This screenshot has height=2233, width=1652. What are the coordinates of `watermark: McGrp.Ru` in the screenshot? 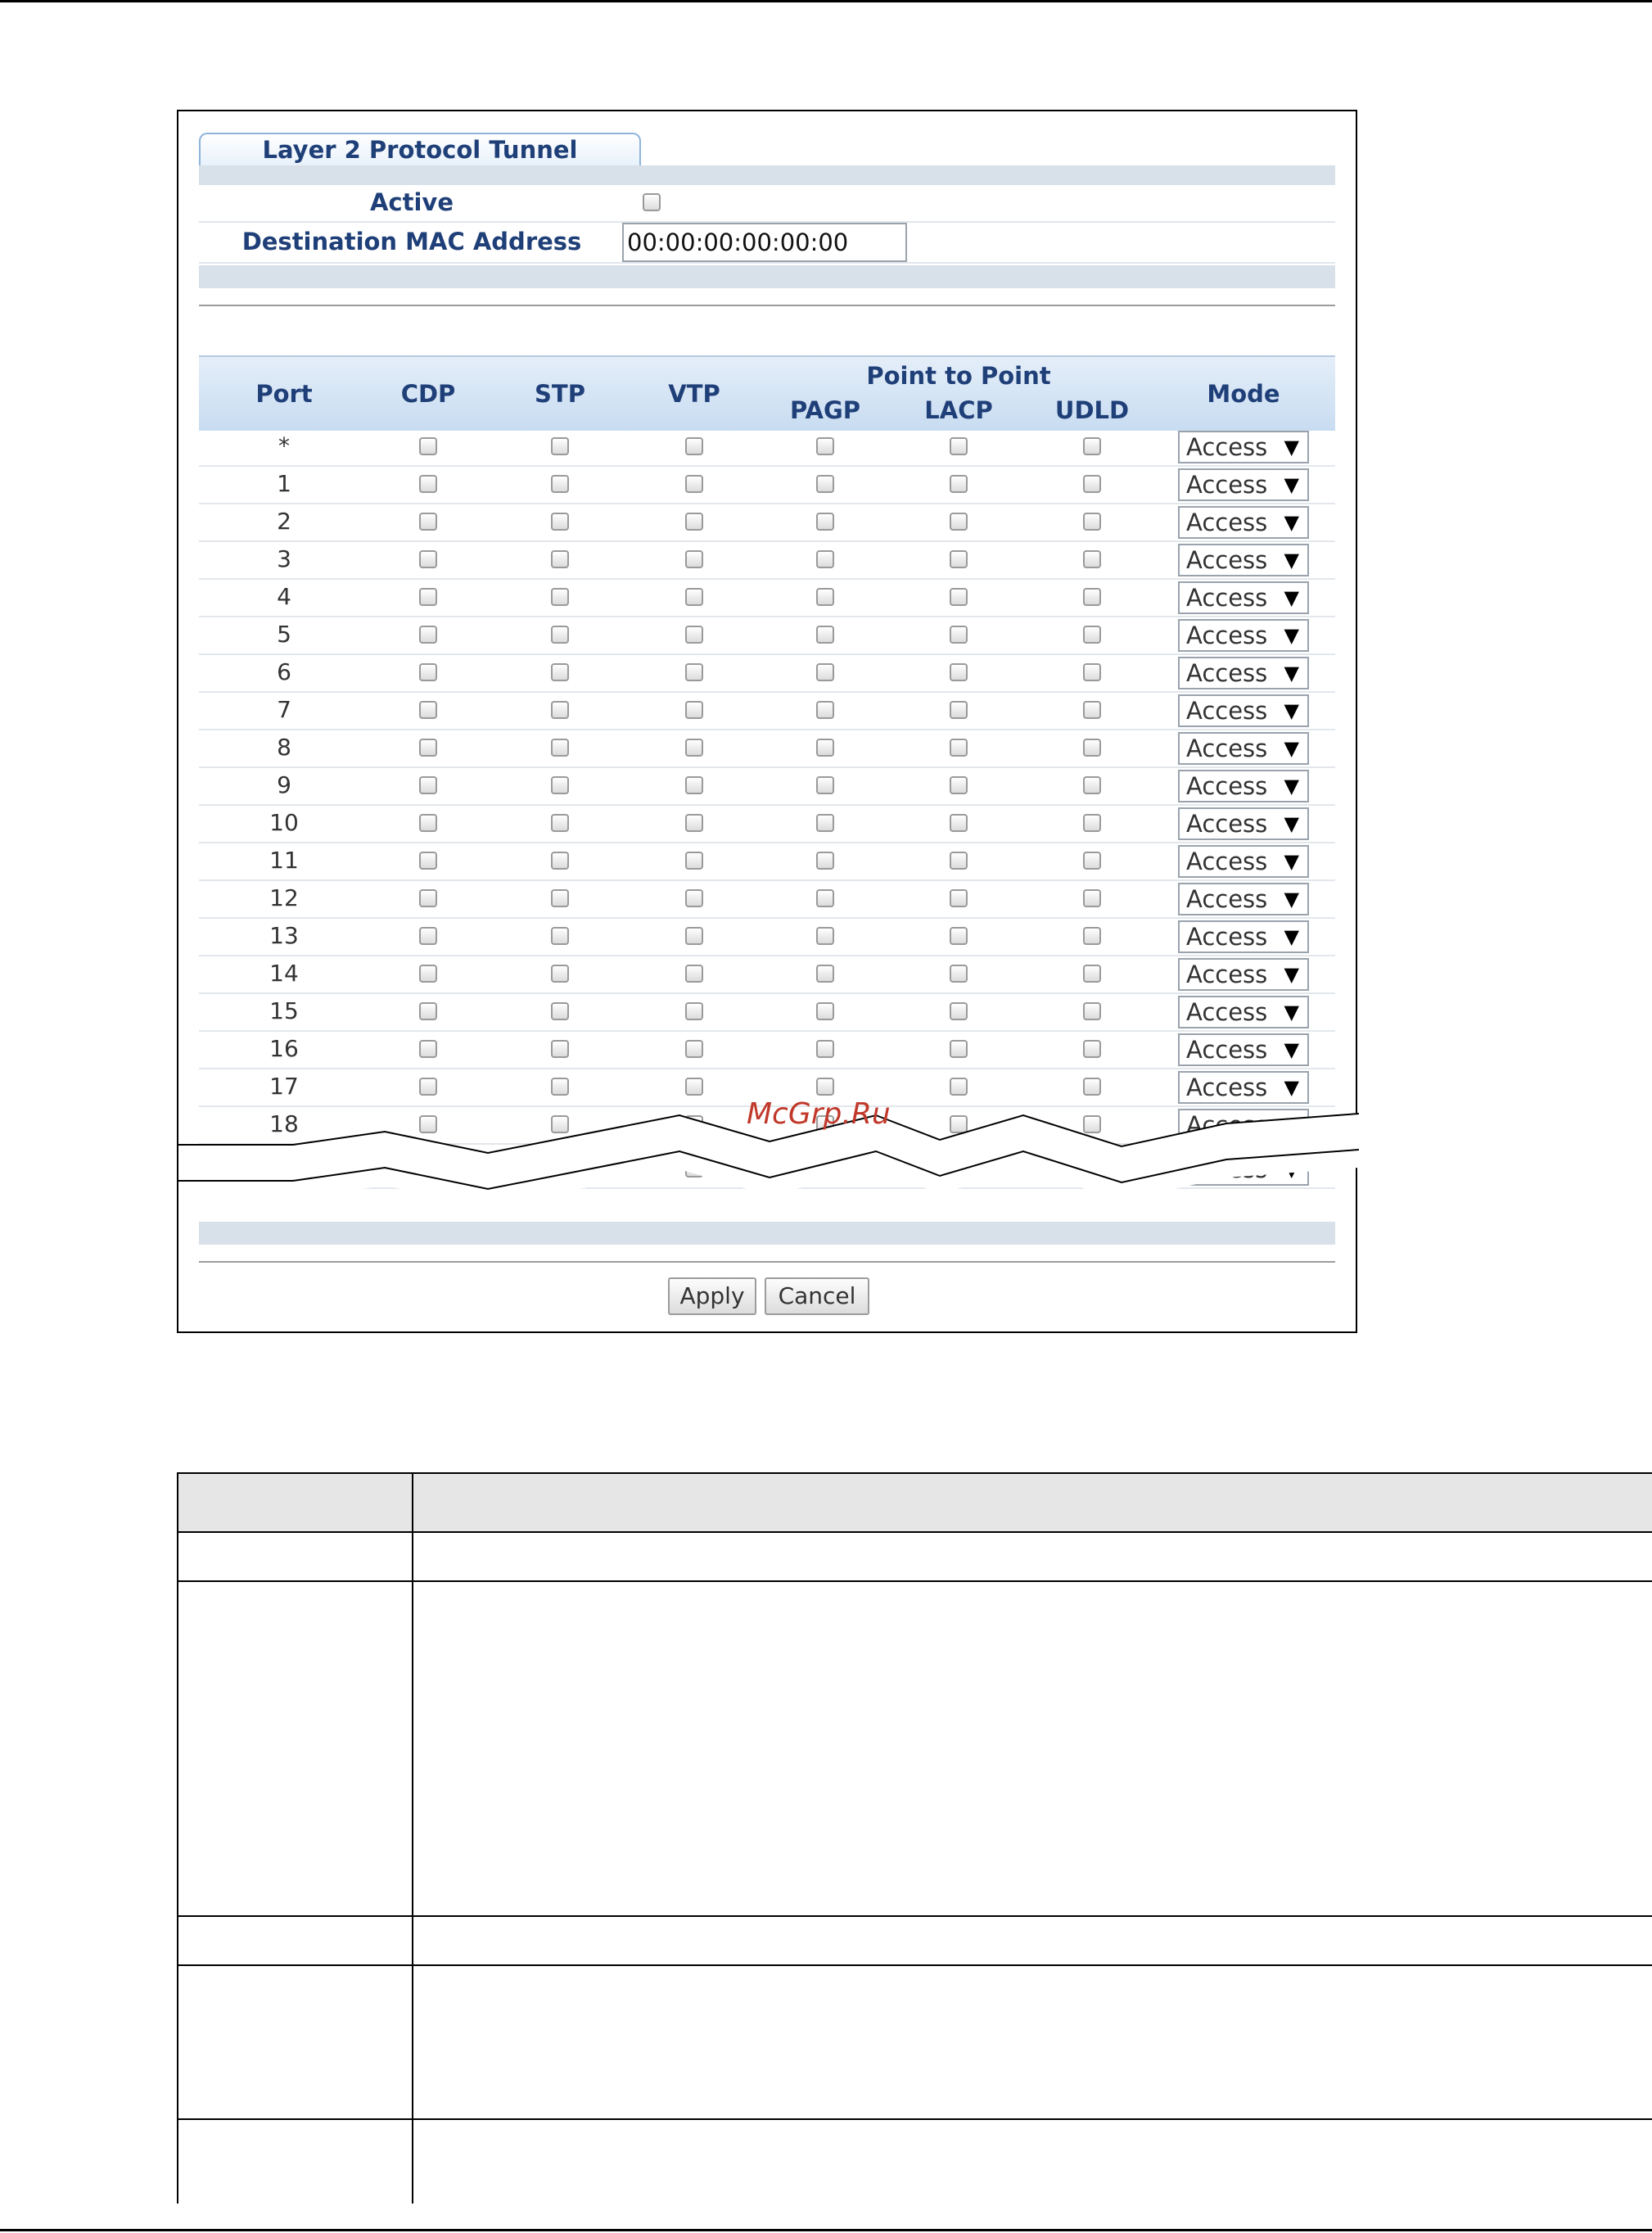 It's located at (819, 1114).